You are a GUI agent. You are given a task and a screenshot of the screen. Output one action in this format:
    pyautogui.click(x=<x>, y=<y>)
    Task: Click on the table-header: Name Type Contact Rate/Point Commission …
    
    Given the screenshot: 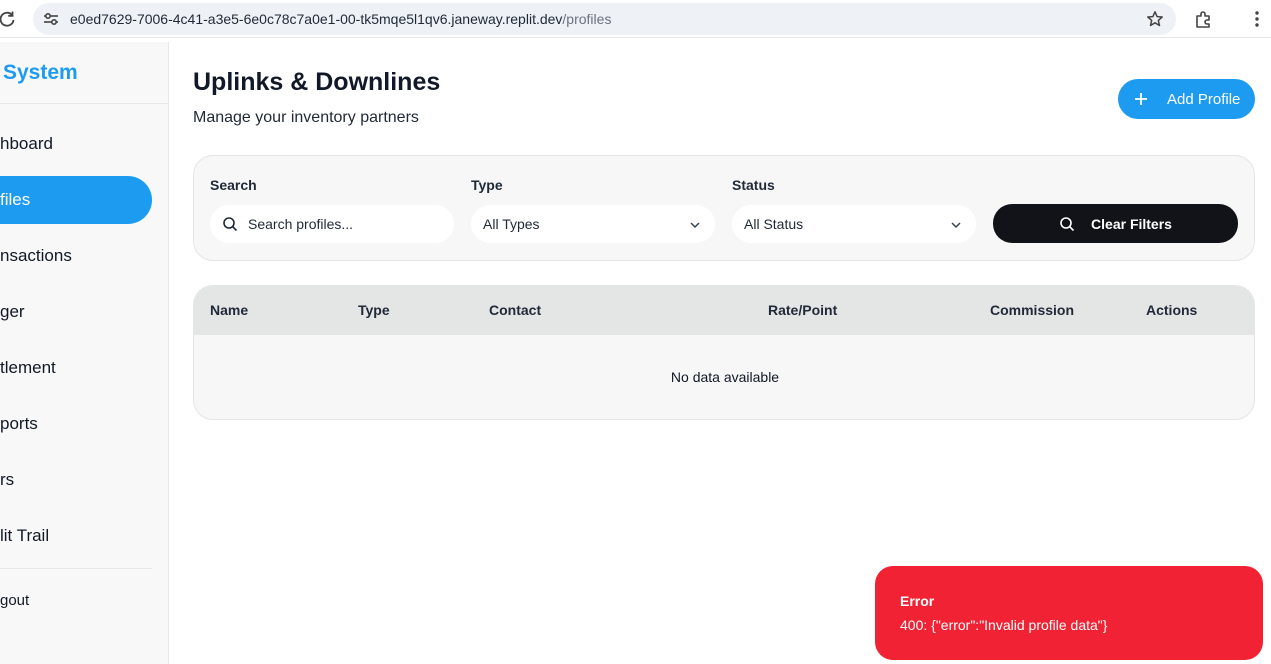 What is the action you would take?
    pyautogui.click(x=724, y=310)
    